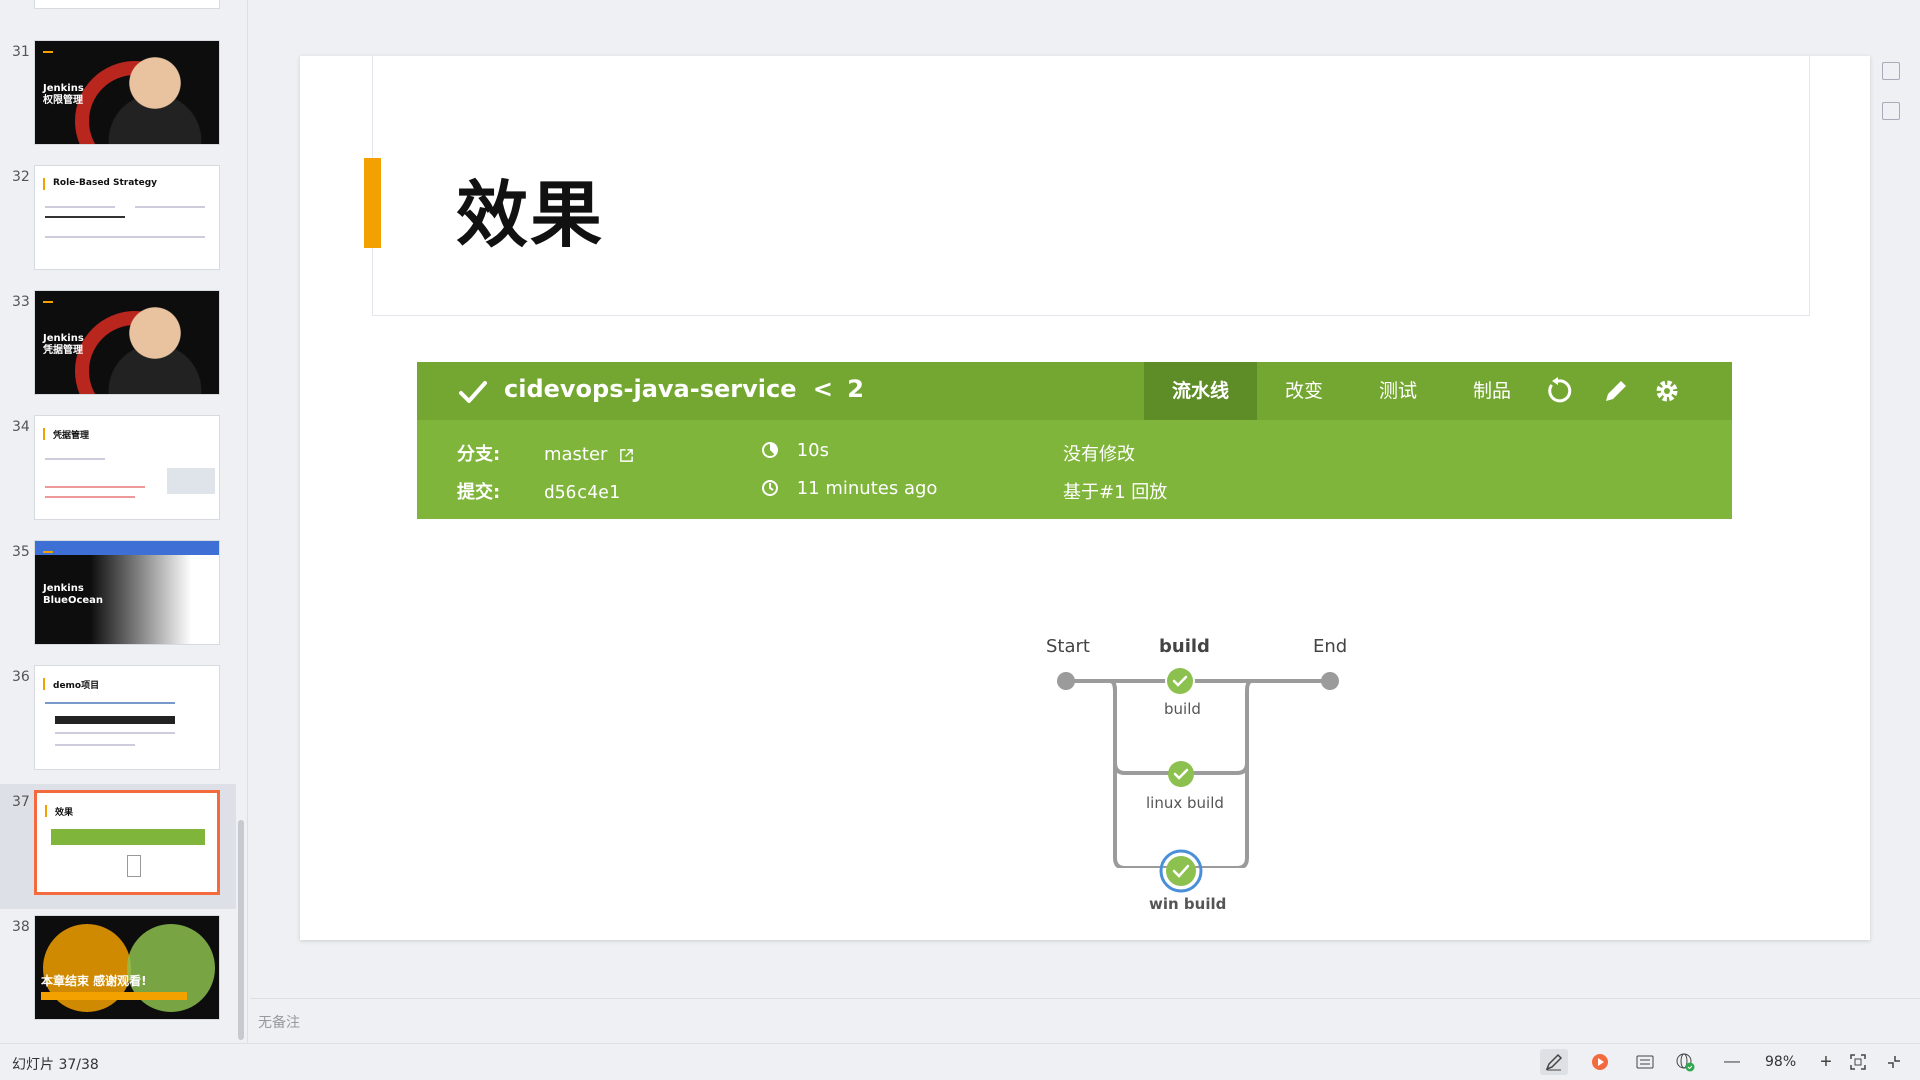 The height and width of the screenshot is (1080, 1920). What do you see at coordinates (21, 927) in the screenshot?
I see `slide-number: 38` at bounding box center [21, 927].